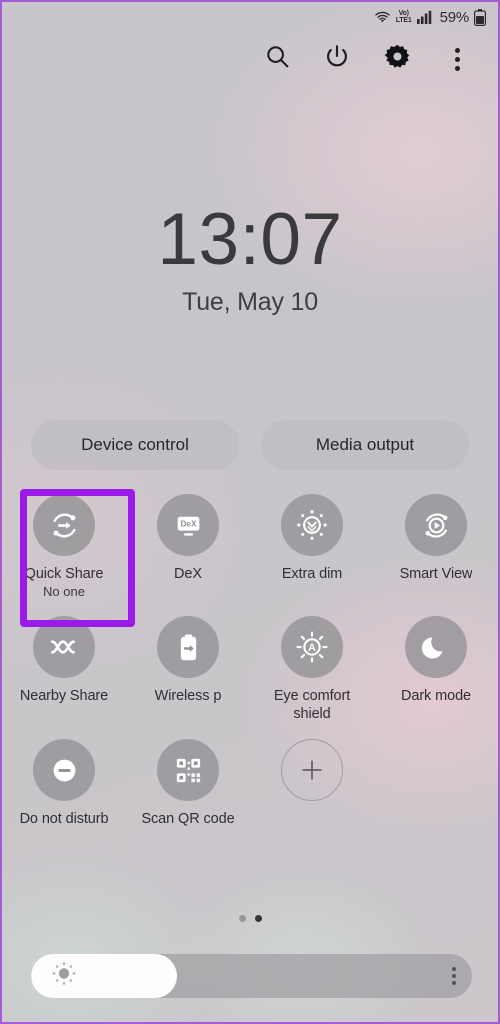 The height and width of the screenshot is (1024, 500). Describe the element at coordinates (312, 525) in the screenshot. I see `extra-dim-icon` at that location.